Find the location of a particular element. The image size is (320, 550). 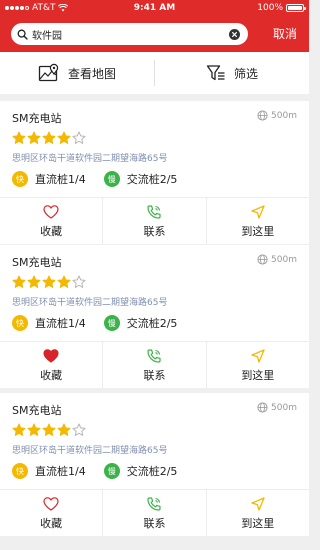

view-map-label: 查看地图 is located at coordinates (91, 73).